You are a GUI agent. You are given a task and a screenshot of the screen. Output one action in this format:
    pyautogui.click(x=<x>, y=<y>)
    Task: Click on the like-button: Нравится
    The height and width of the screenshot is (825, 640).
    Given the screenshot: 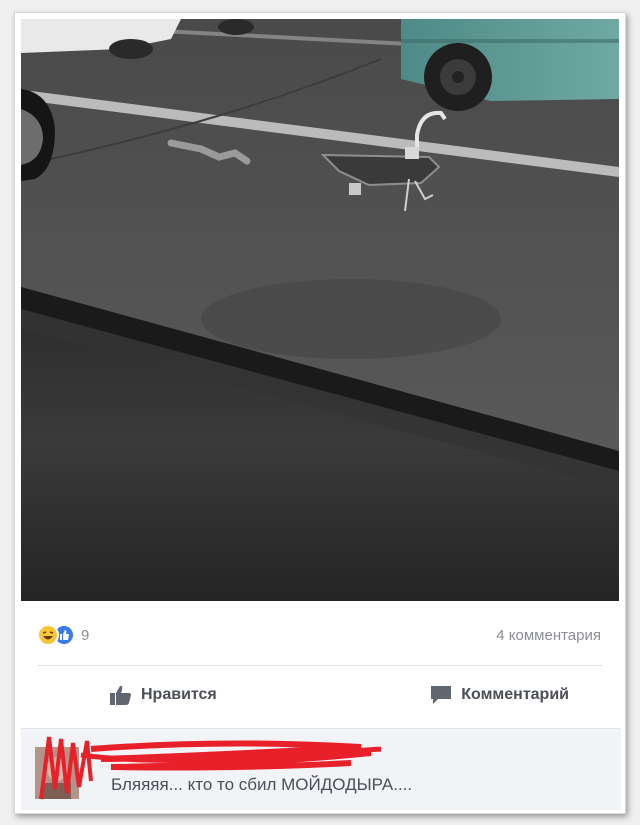 What is the action you would take?
    pyautogui.click(x=163, y=695)
    